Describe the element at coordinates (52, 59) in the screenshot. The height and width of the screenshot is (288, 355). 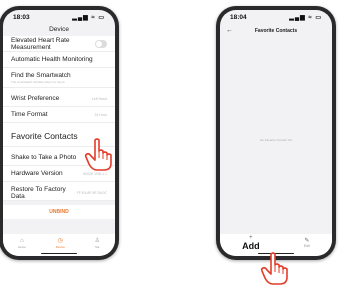
I see `row-label: Automatic Health Monitoring` at that location.